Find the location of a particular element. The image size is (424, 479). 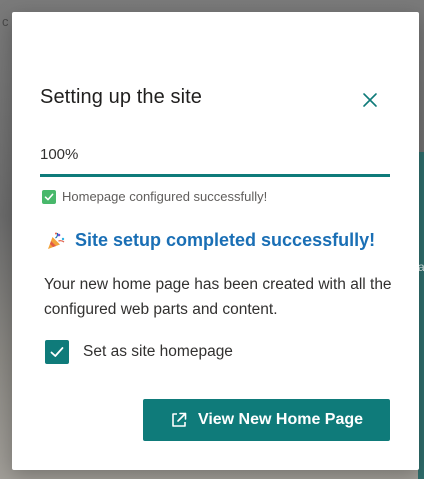

open-external-icon is located at coordinates (179, 419).